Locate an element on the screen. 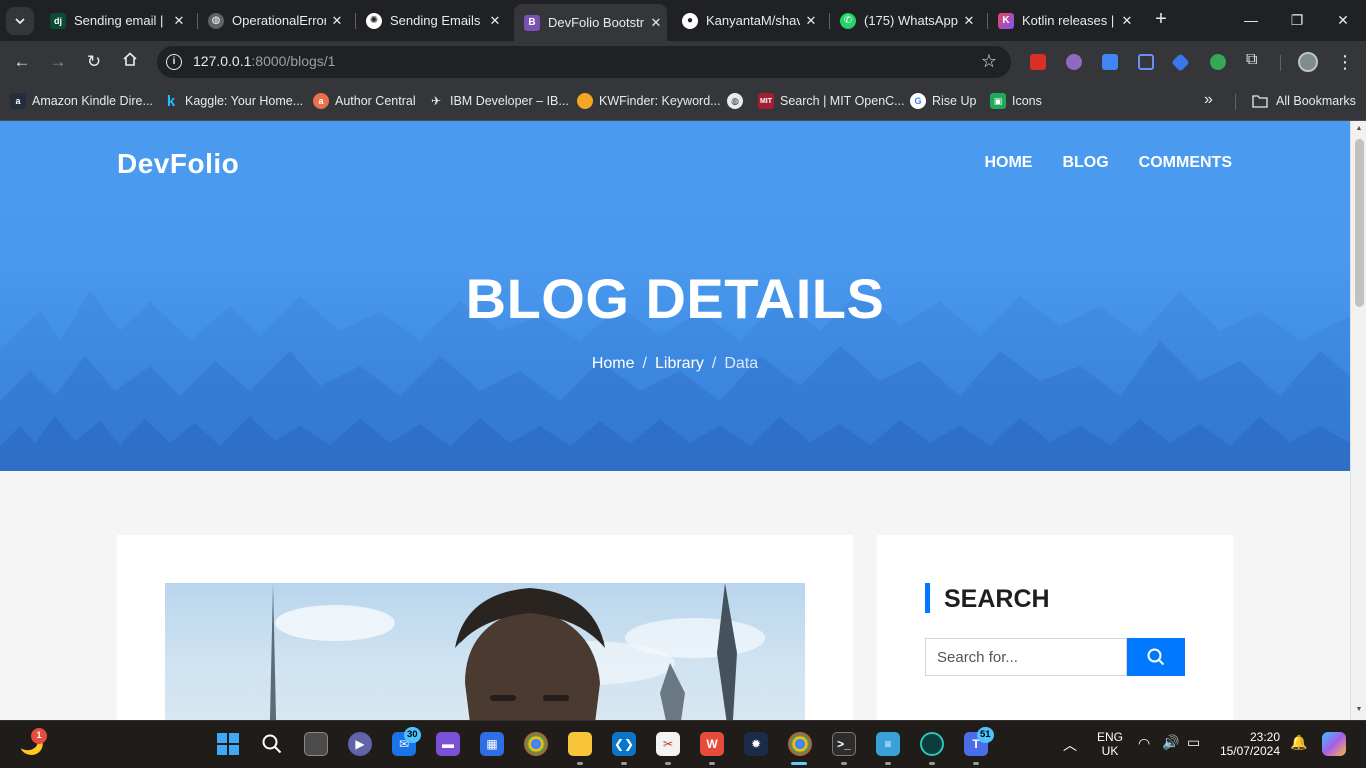 This screenshot has height=768, width=1366. snipping-tool-icon: ✂ is located at coordinates (668, 744).